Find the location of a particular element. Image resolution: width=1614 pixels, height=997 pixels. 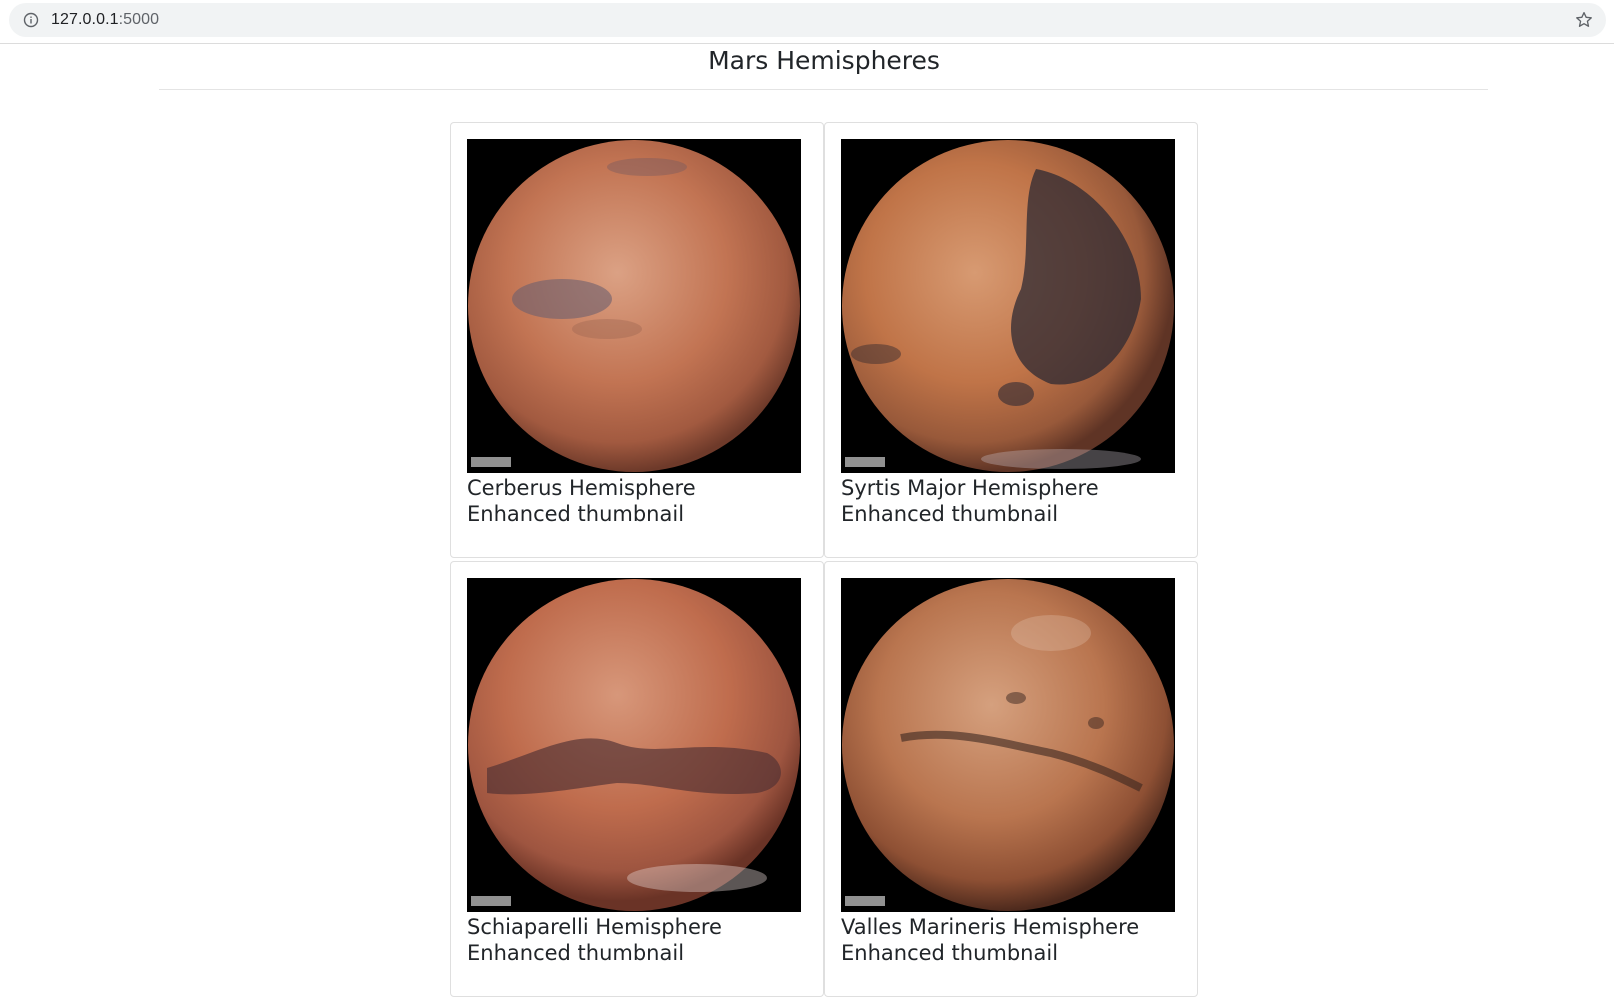

page-title: Mars Hemispheres is located at coordinates (824, 60).